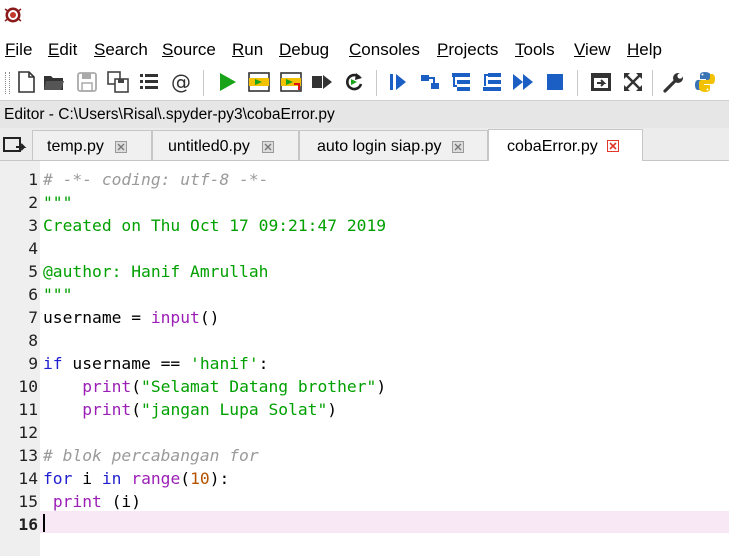 The width and height of the screenshot is (729, 556). What do you see at coordinates (219, 478) in the screenshot?
I see `code-token: ):` at bounding box center [219, 478].